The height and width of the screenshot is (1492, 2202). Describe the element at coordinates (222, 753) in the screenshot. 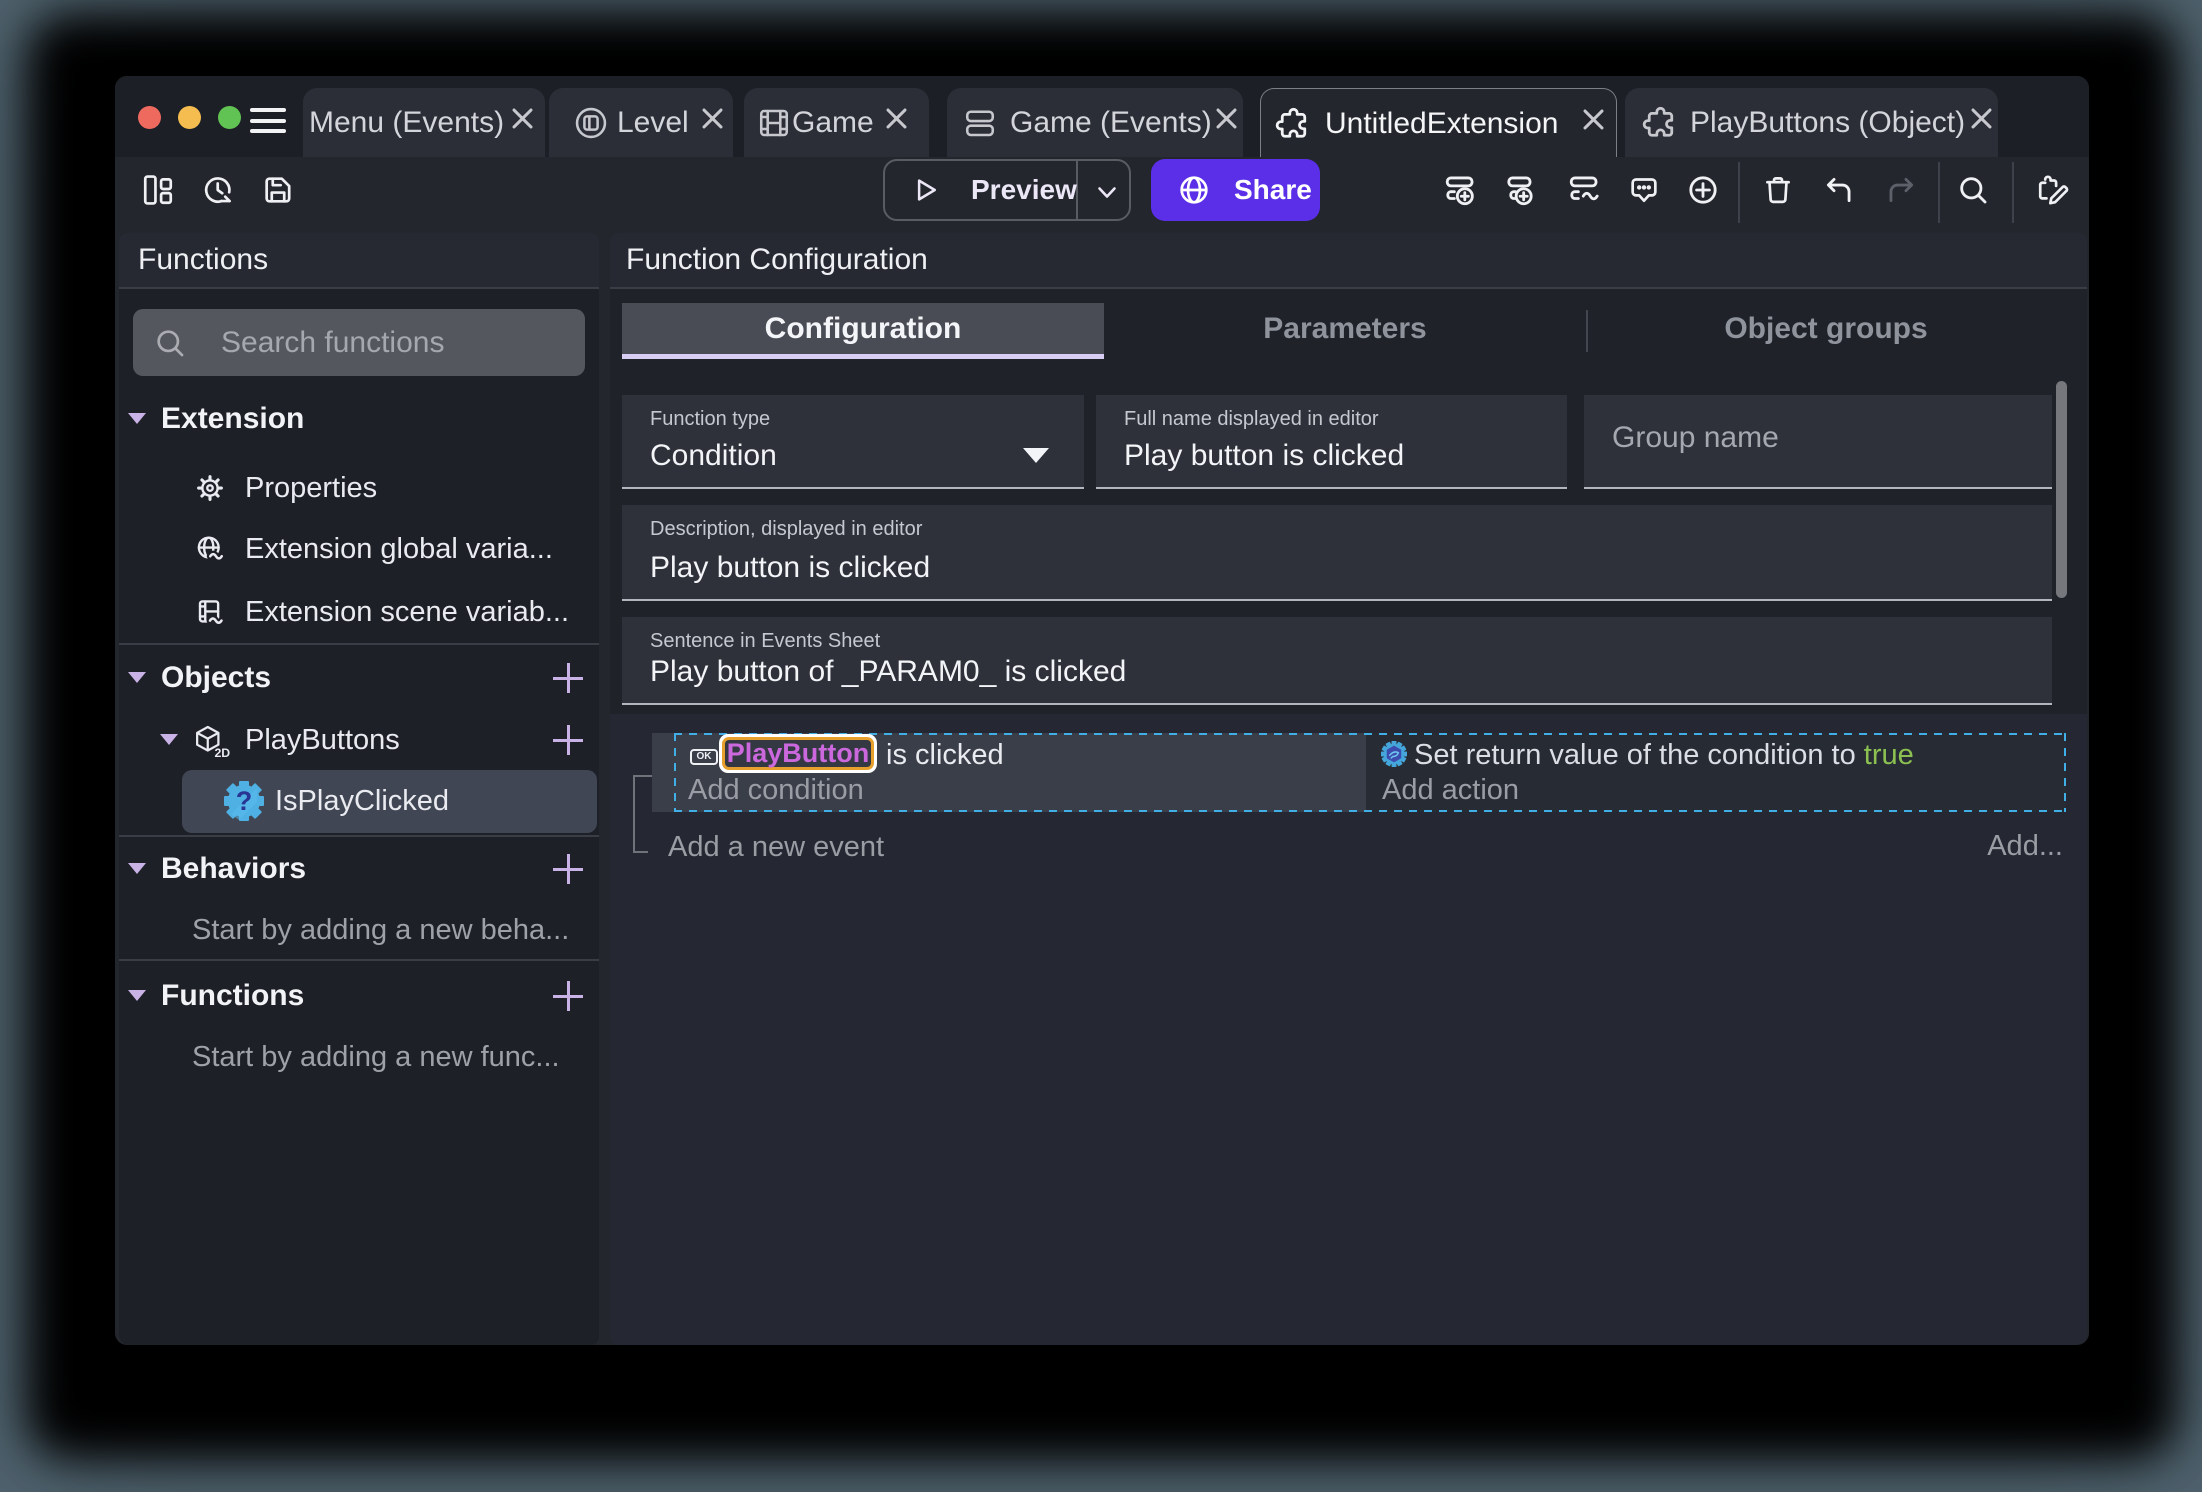

I see `svg-text: 2D` at that location.